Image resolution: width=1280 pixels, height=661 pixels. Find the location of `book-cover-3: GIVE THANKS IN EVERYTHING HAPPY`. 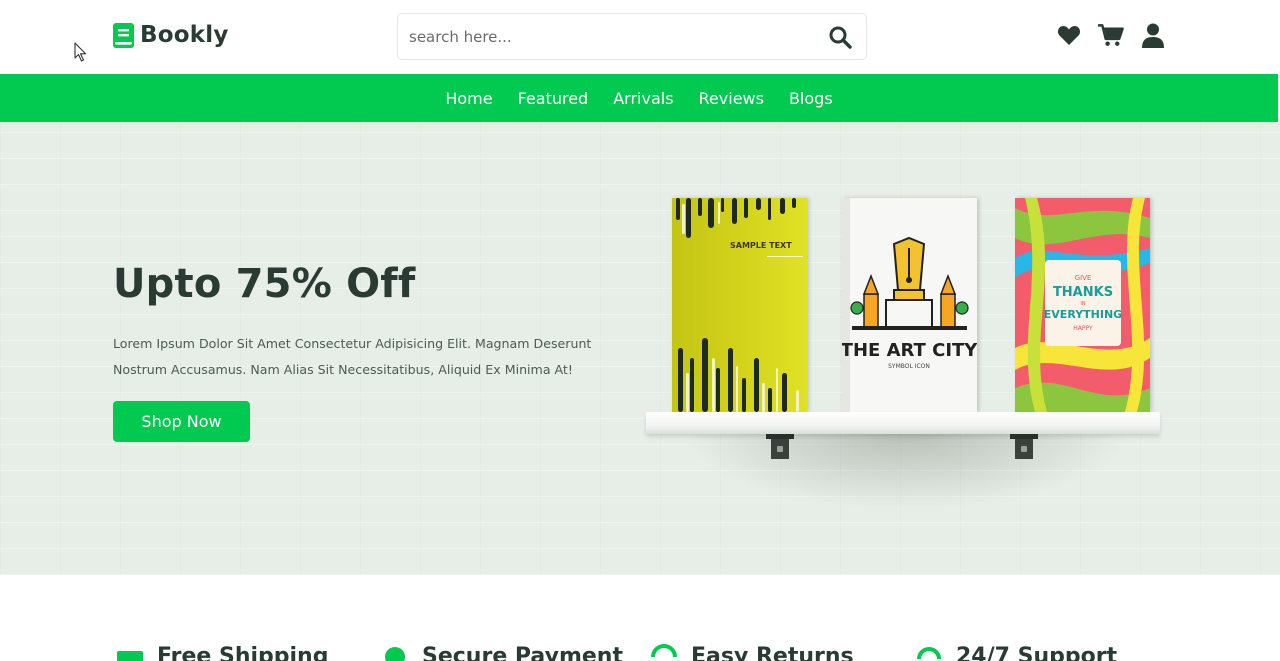

book-cover-3: GIVE THANKS IN EVERYTHING HAPPY is located at coordinates (1082, 305).